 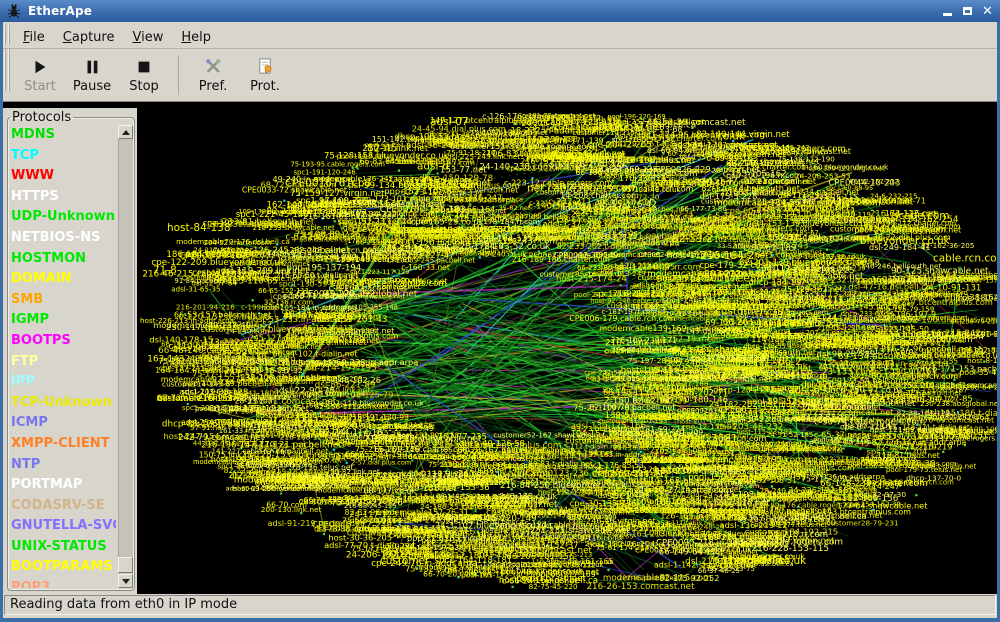 I want to click on svg-text: 24-169-224.blueyonder.co.uk, so click(x=750, y=537).